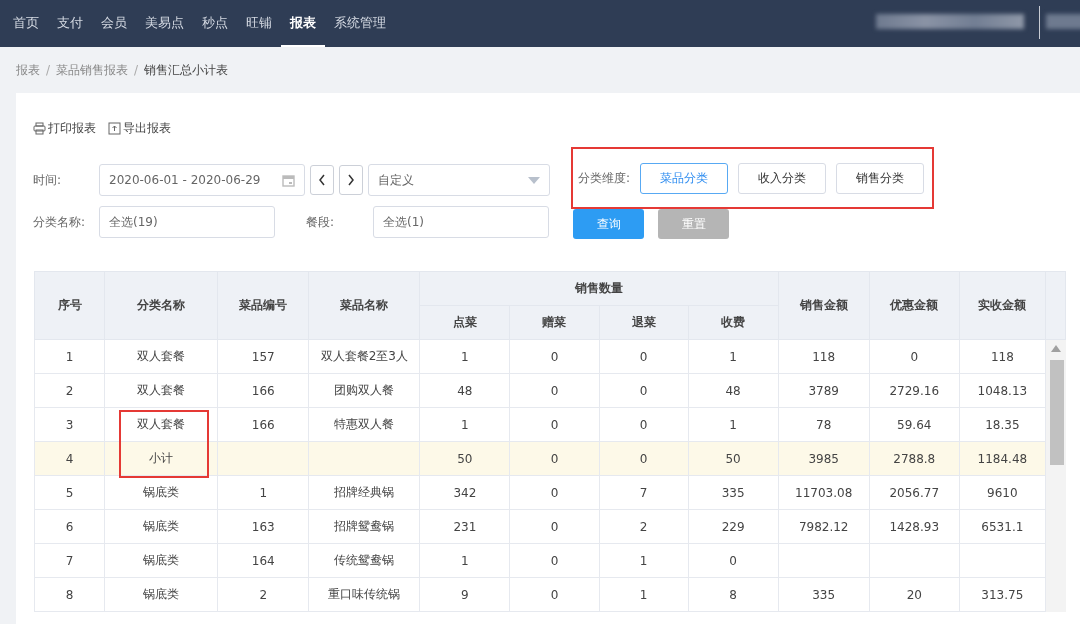  Describe the element at coordinates (824, 492) in the screenshot. I see `table-cell: 11703.08` at that location.